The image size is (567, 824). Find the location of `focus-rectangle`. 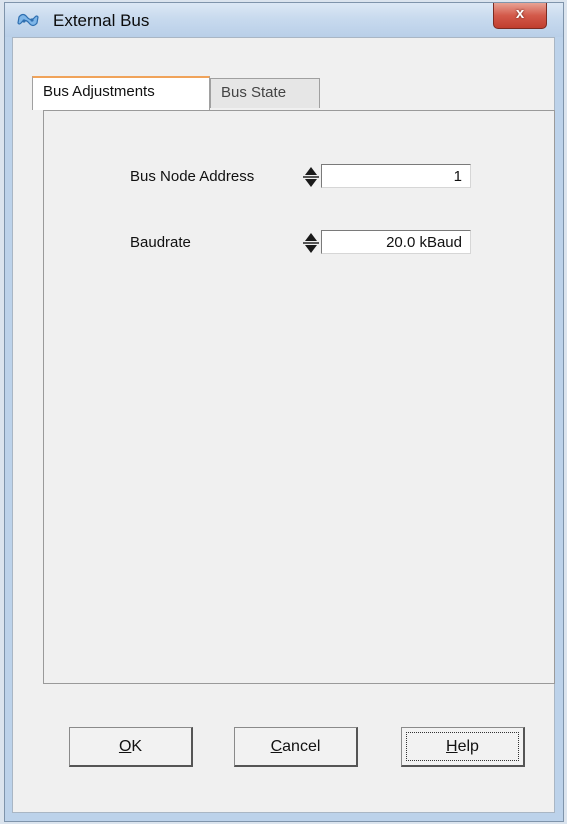

focus-rectangle is located at coordinates (462, 746).